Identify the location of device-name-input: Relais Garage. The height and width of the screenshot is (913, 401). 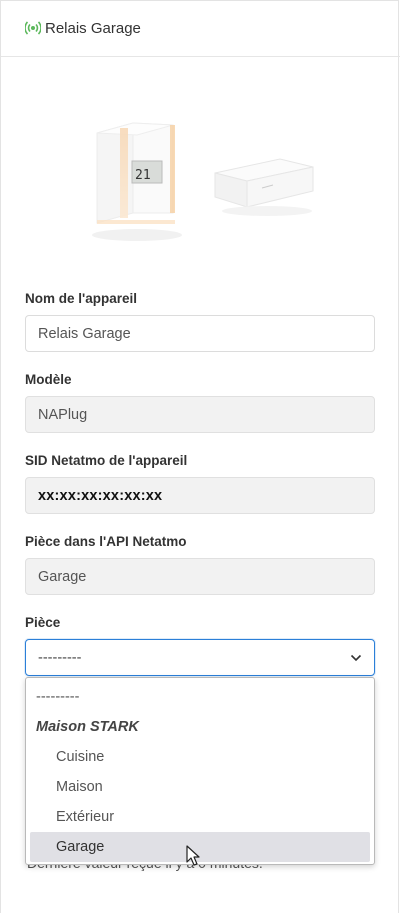
(200, 333).